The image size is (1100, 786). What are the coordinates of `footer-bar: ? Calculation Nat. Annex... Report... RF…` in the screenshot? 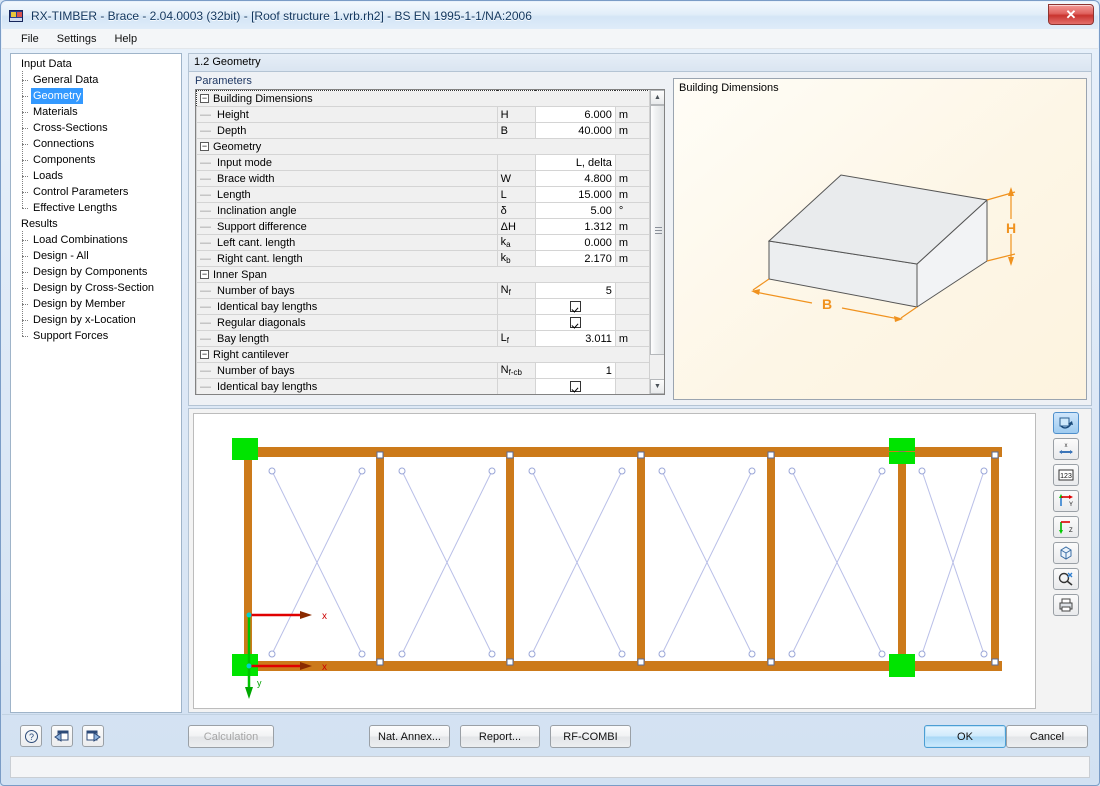 It's located at (550, 749).